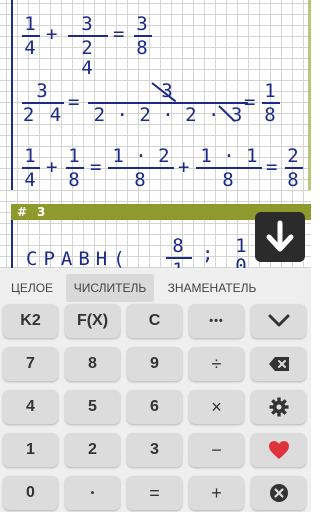  What do you see at coordinates (294, 168) in the screenshot?
I see `fraction: 28` at bounding box center [294, 168].